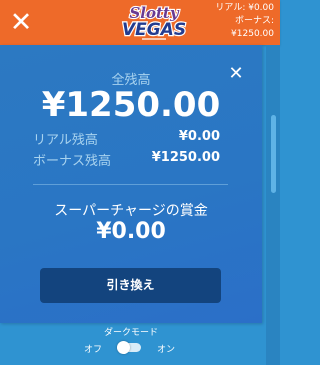 The width and height of the screenshot is (320, 365). I want to click on header-bonus-value: ¥1250.00, so click(252, 34).